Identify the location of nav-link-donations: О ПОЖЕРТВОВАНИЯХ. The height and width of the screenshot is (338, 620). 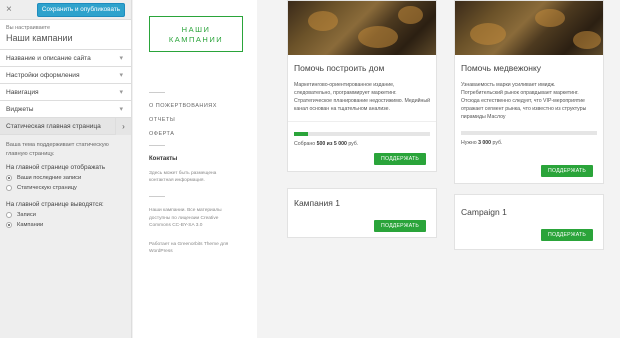
(195, 106).